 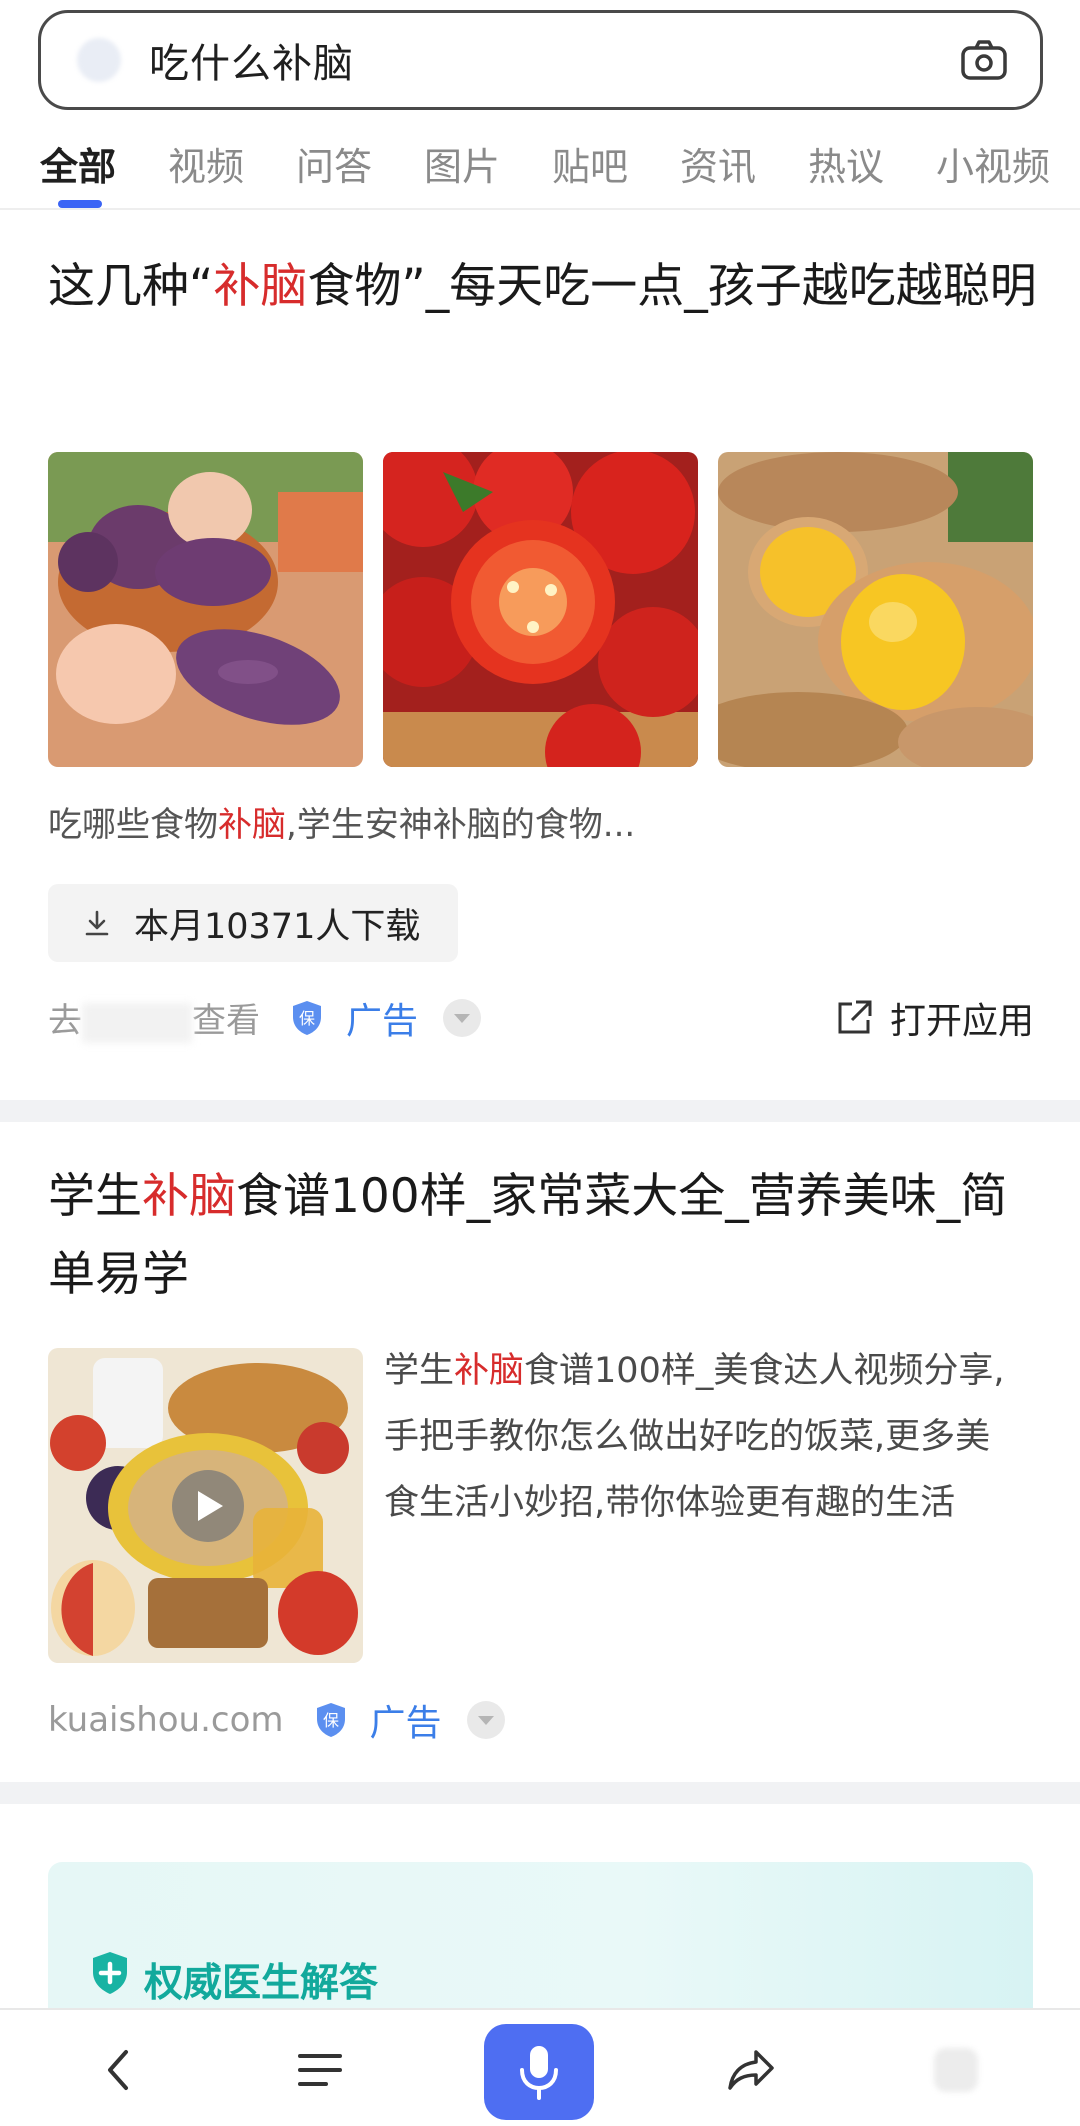 What do you see at coordinates (718, 163) in the screenshot?
I see `tab-news: 资讯` at bounding box center [718, 163].